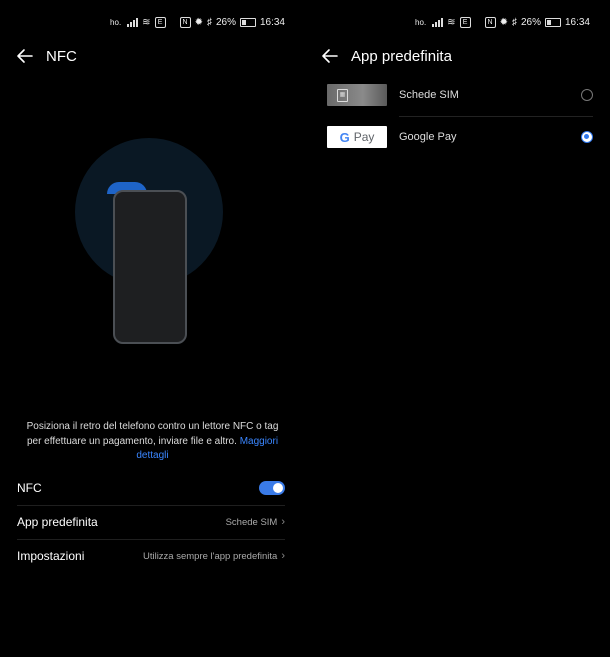  Describe the element at coordinates (357, 137) in the screenshot. I see `google-pay-logo: G Pay` at that location.